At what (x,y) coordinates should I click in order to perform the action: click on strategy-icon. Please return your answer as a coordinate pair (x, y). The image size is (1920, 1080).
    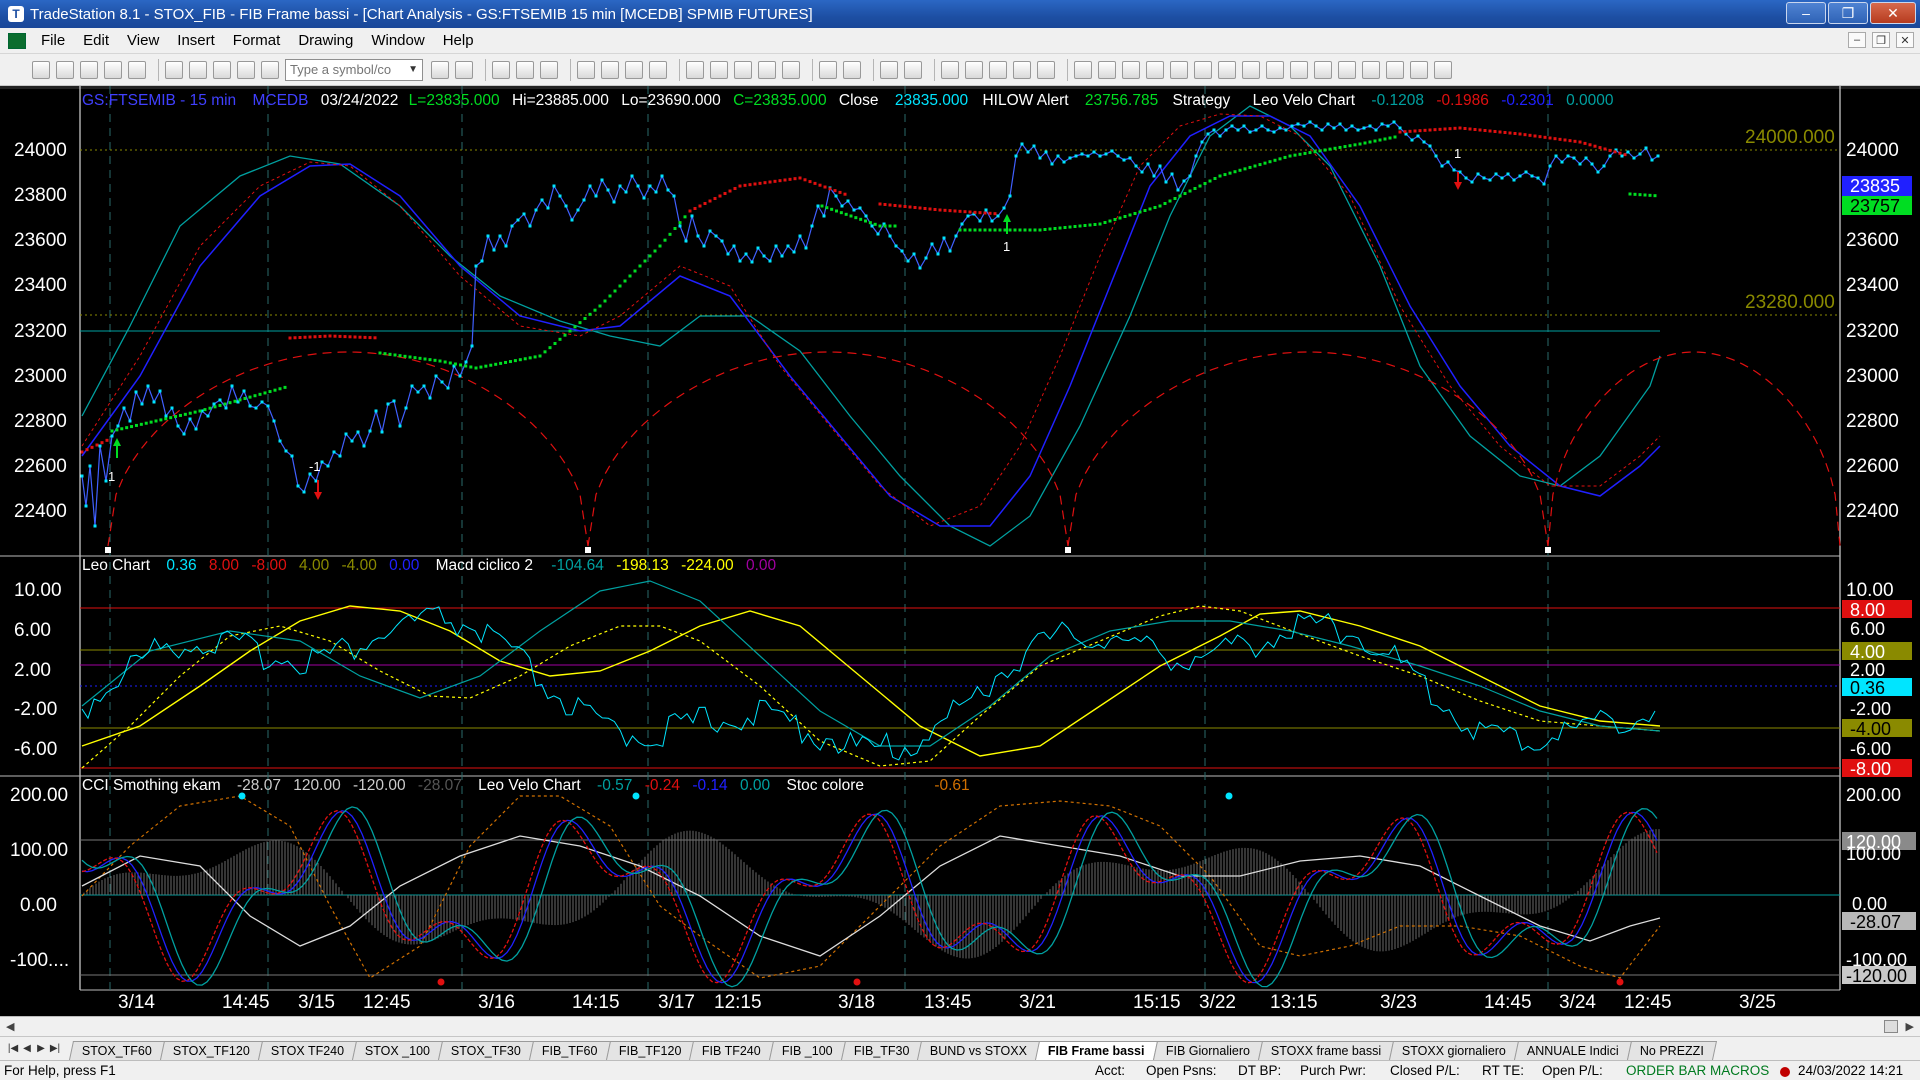
    Looking at the image, I should click on (610, 69).